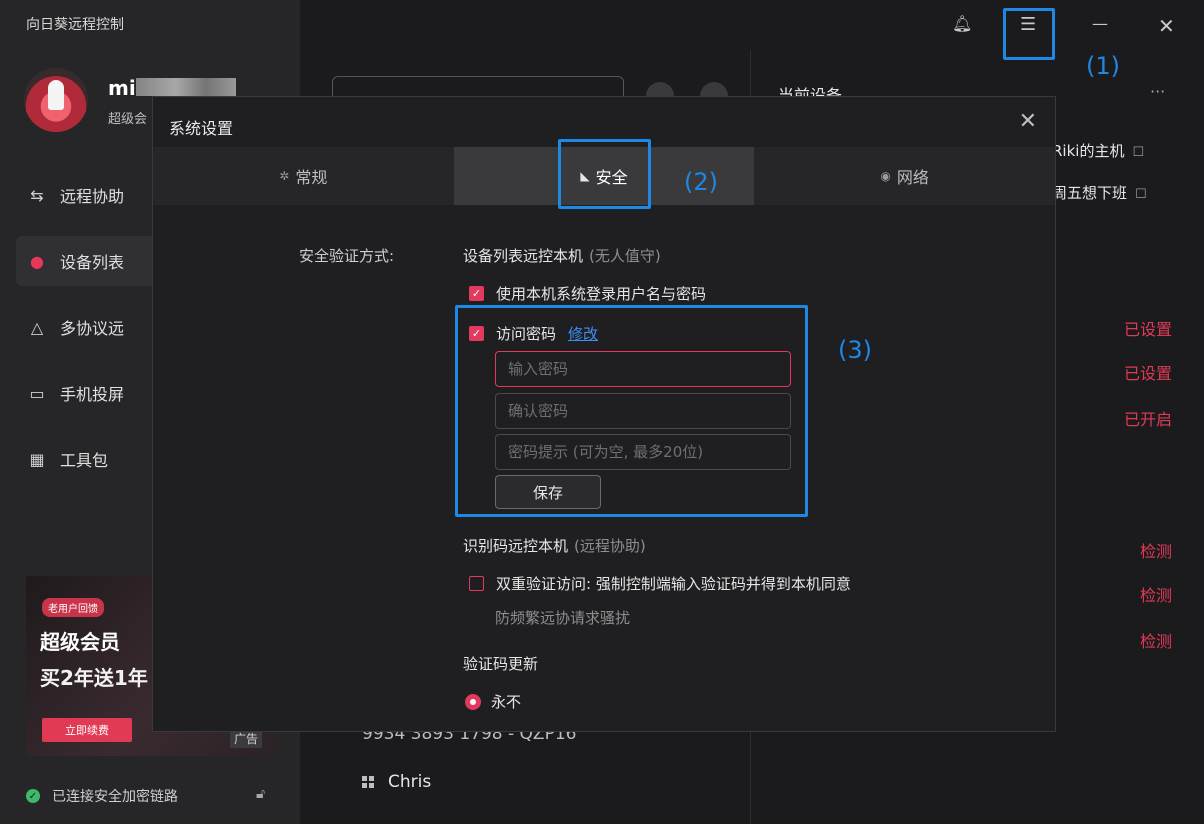 The height and width of the screenshot is (824, 1204). What do you see at coordinates (56, 95) in the screenshot?
I see `rocket-icon` at bounding box center [56, 95].